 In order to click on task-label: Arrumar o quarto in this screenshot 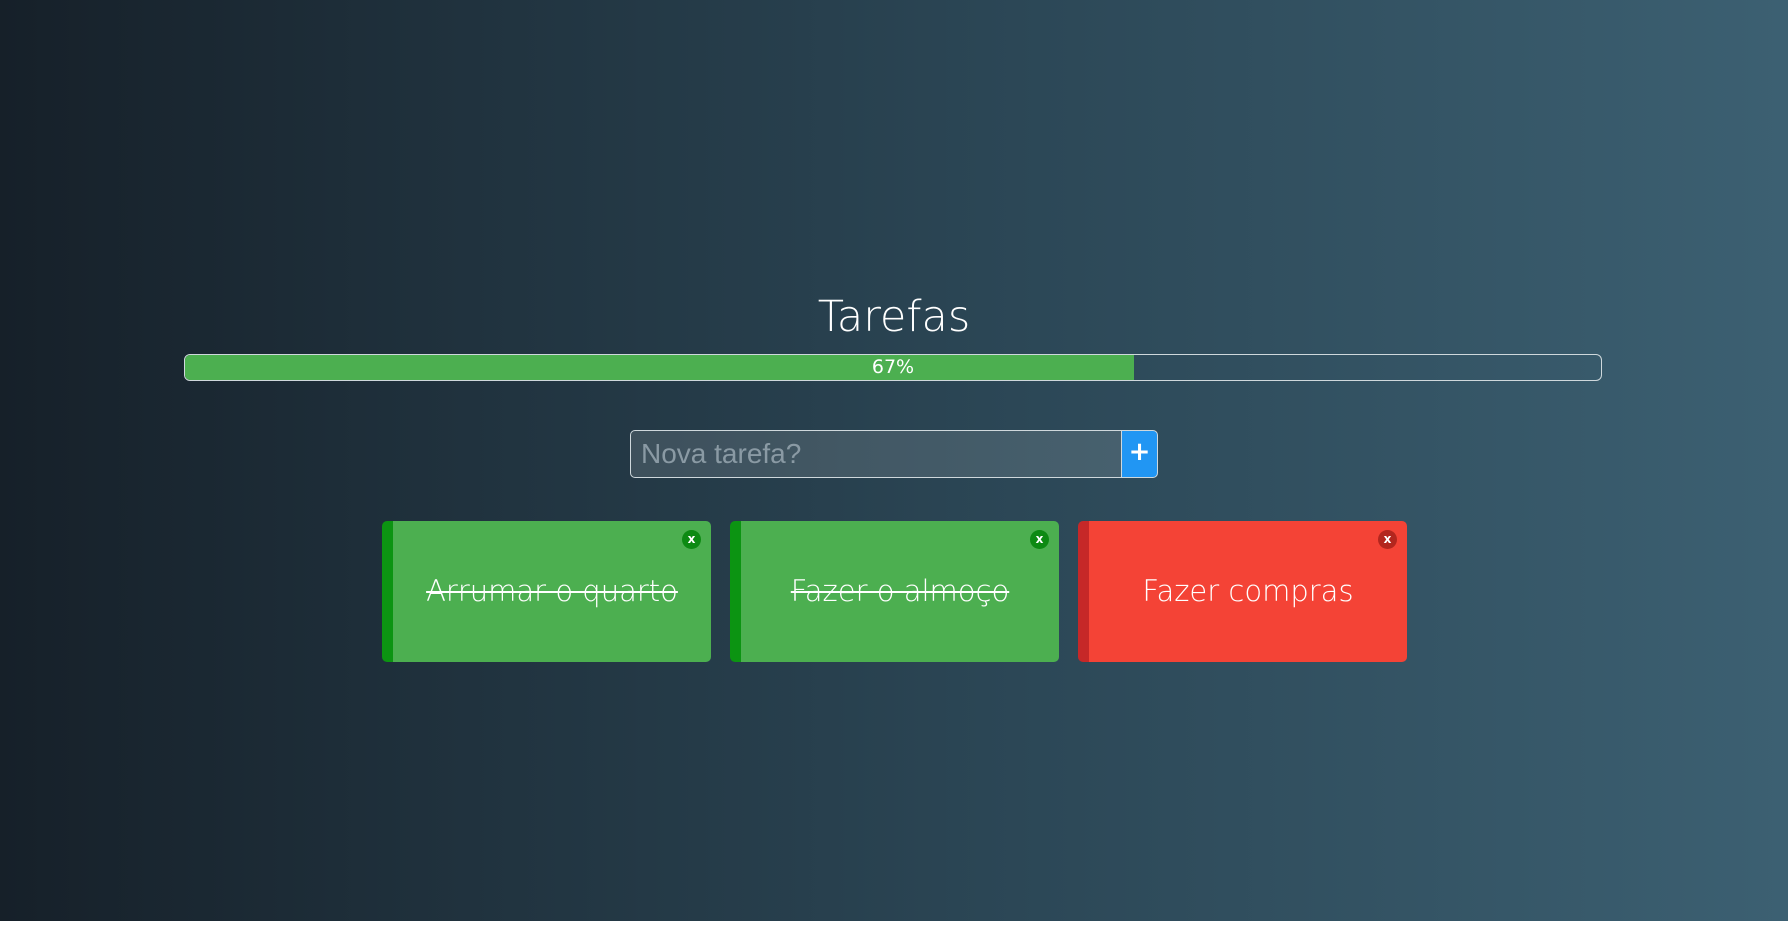, I will do `click(552, 591)`.